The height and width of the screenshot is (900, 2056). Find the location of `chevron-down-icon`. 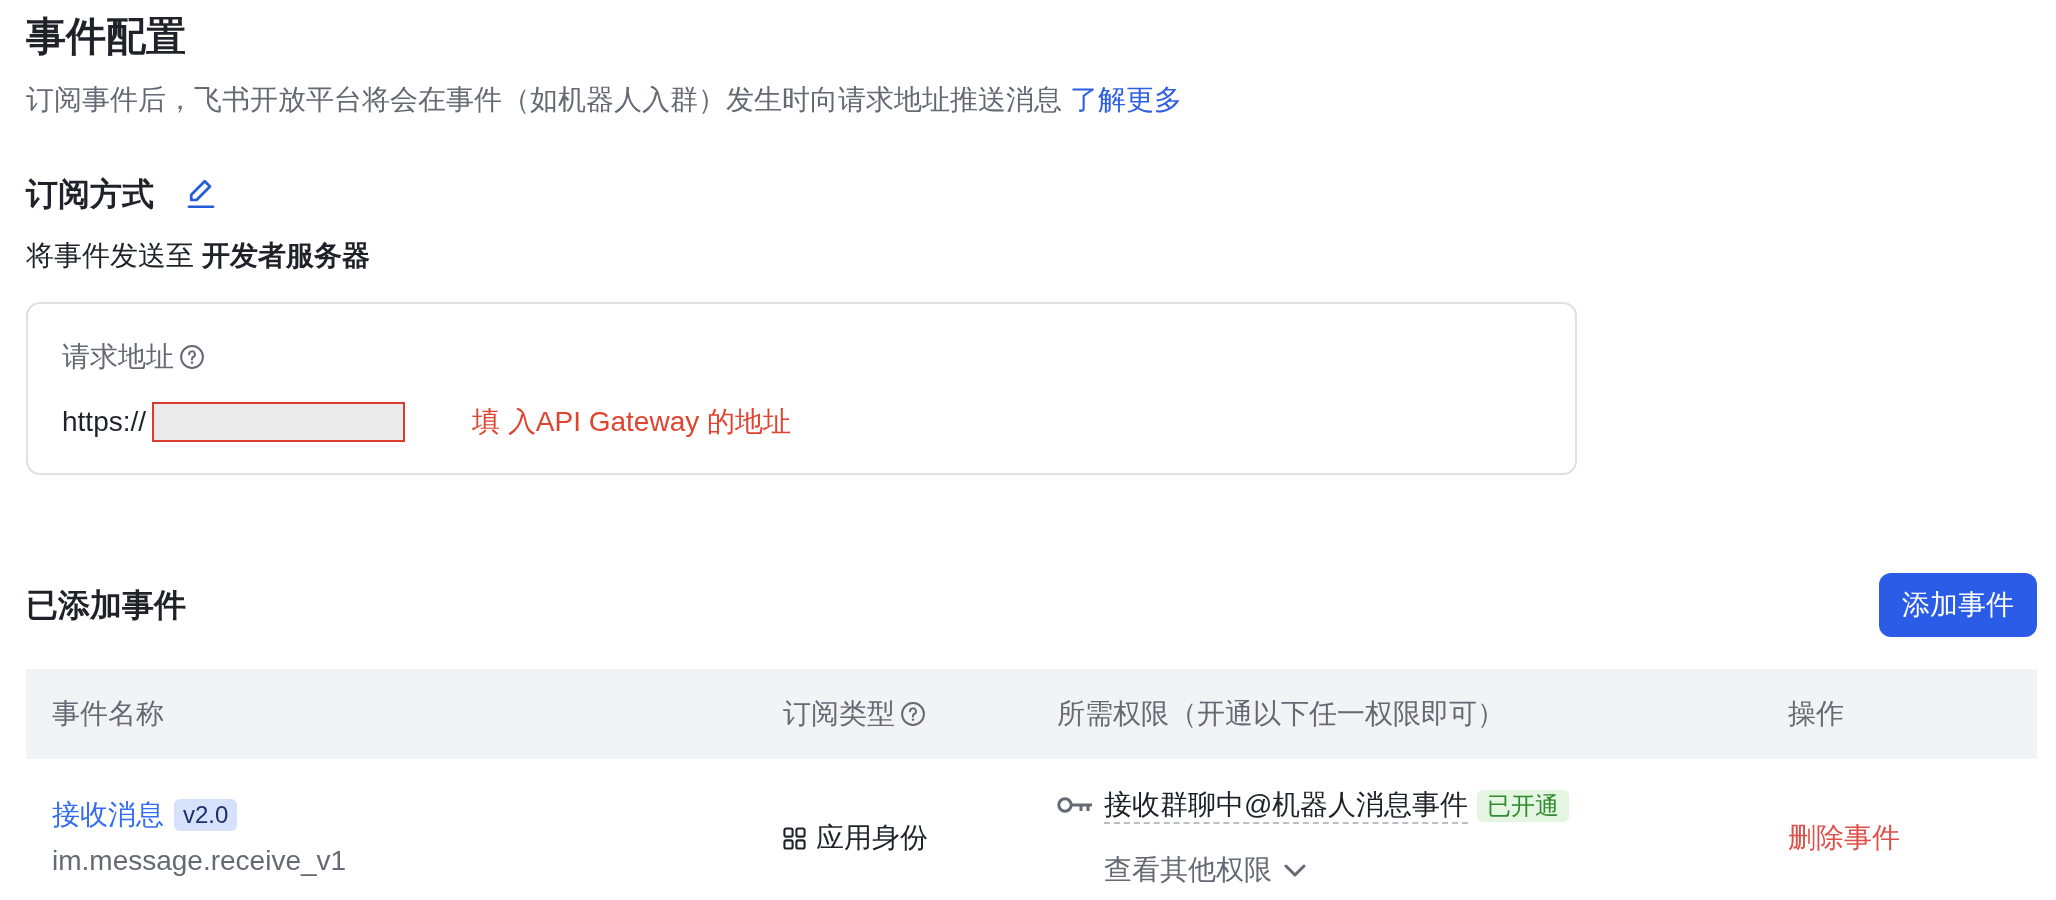

chevron-down-icon is located at coordinates (1295, 870).